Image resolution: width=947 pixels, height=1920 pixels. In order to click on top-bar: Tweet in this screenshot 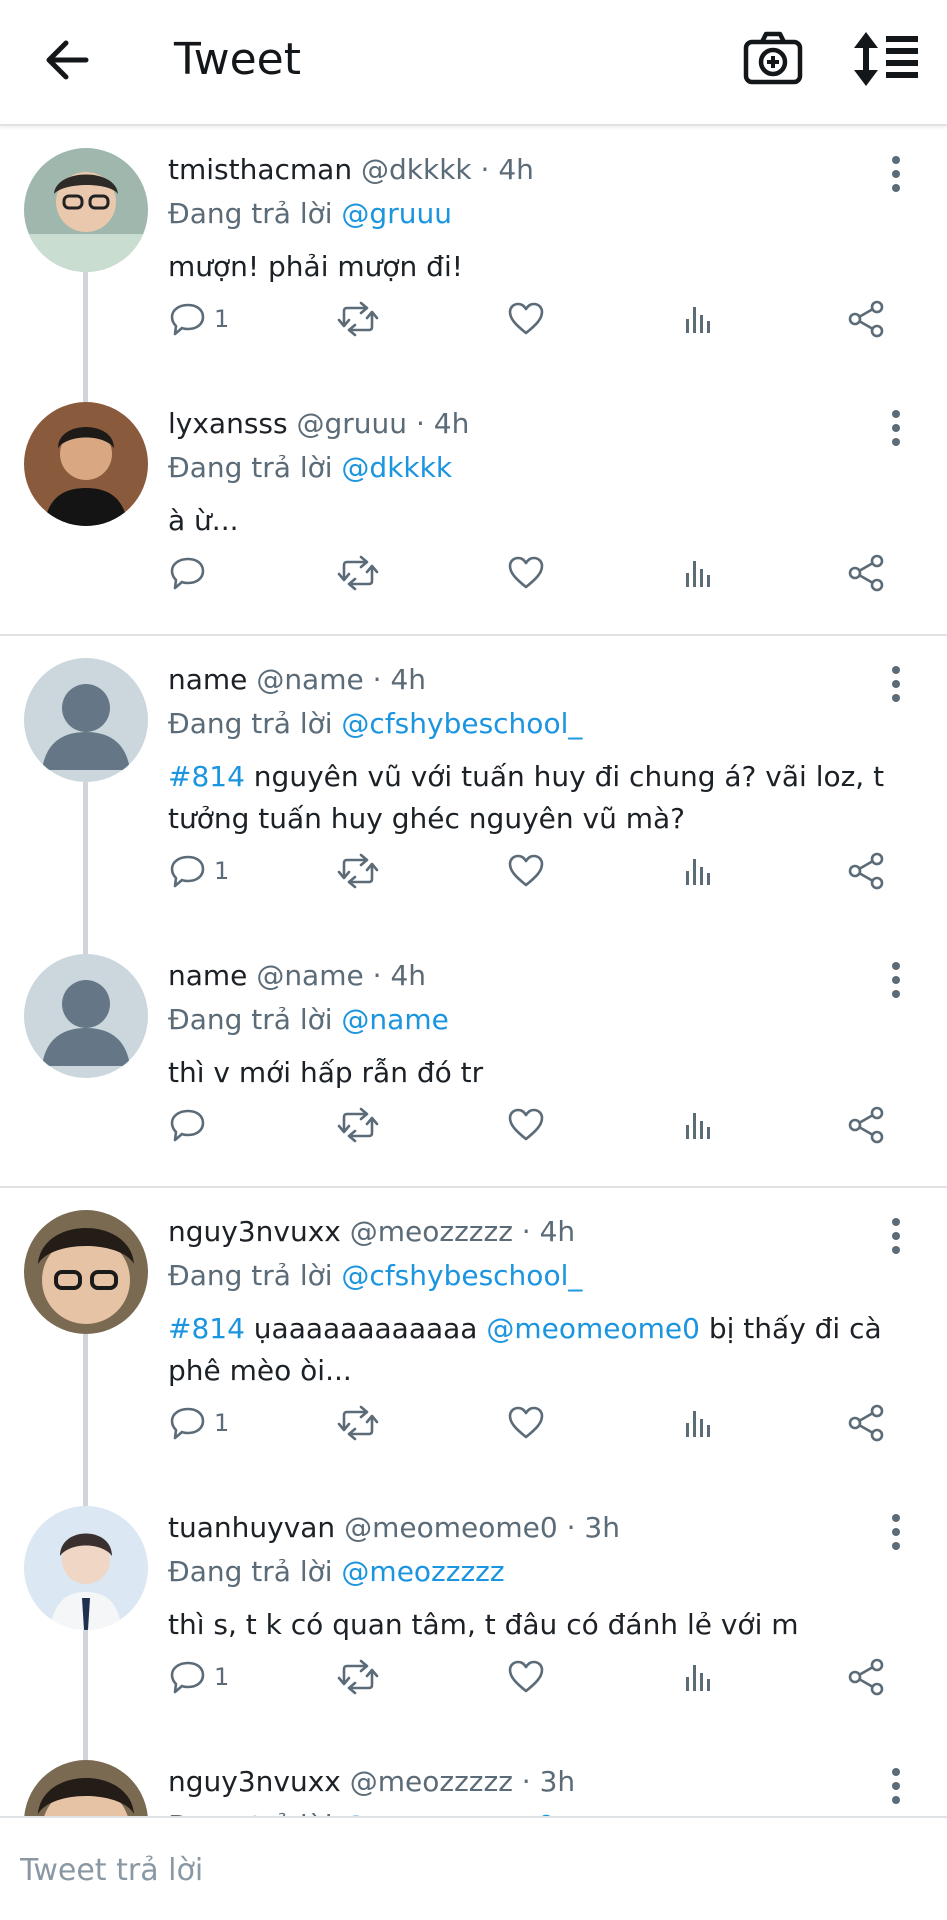, I will do `click(473, 63)`.